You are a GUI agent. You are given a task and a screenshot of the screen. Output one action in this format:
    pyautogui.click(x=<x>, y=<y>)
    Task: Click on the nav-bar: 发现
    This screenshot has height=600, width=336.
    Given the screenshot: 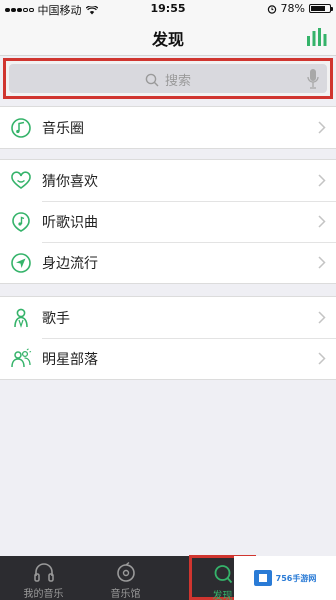 What is the action you would take?
    pyautogui.click(x=168, y=37)
    